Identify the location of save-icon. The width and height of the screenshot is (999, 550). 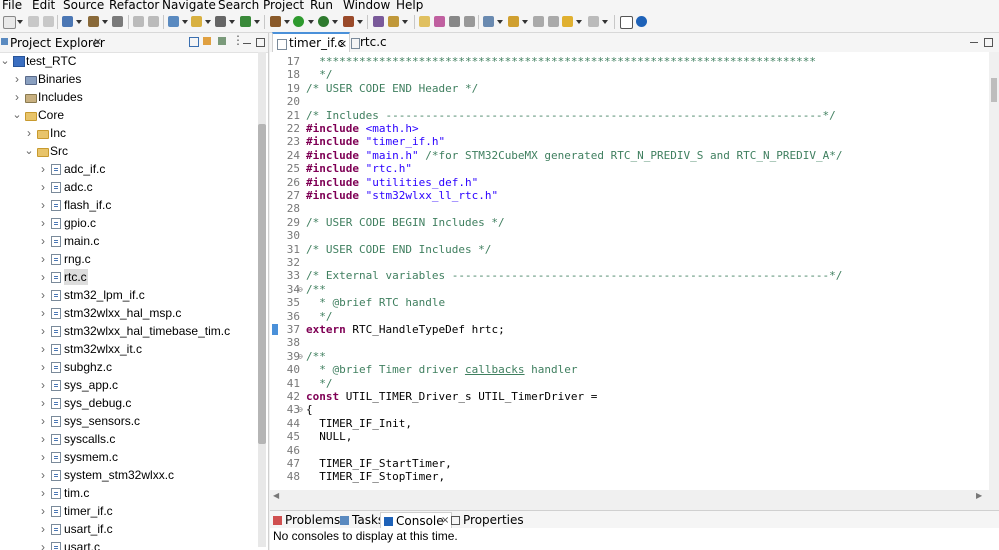
(33, 21).